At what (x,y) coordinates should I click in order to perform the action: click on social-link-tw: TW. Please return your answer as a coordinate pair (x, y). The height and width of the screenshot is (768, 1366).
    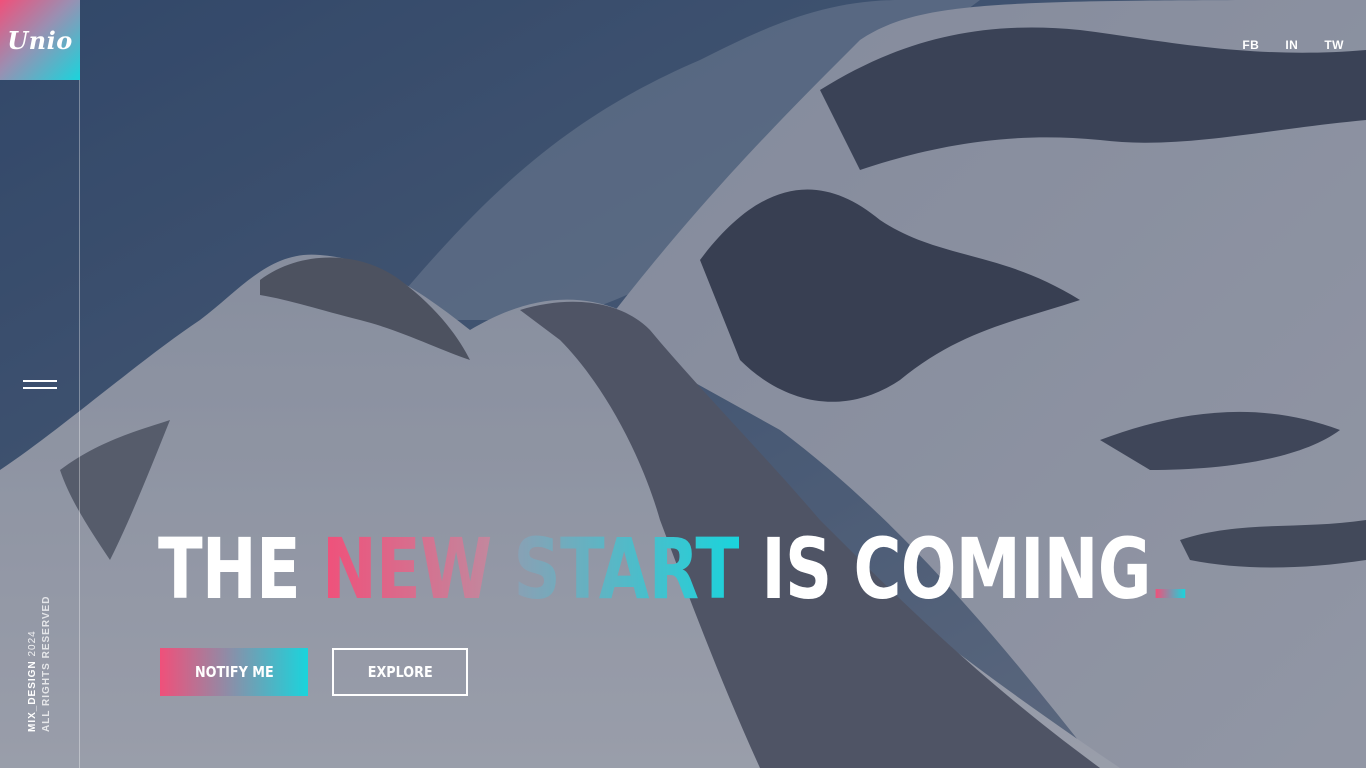
    Looking at the image, I should click on (1334, 45).